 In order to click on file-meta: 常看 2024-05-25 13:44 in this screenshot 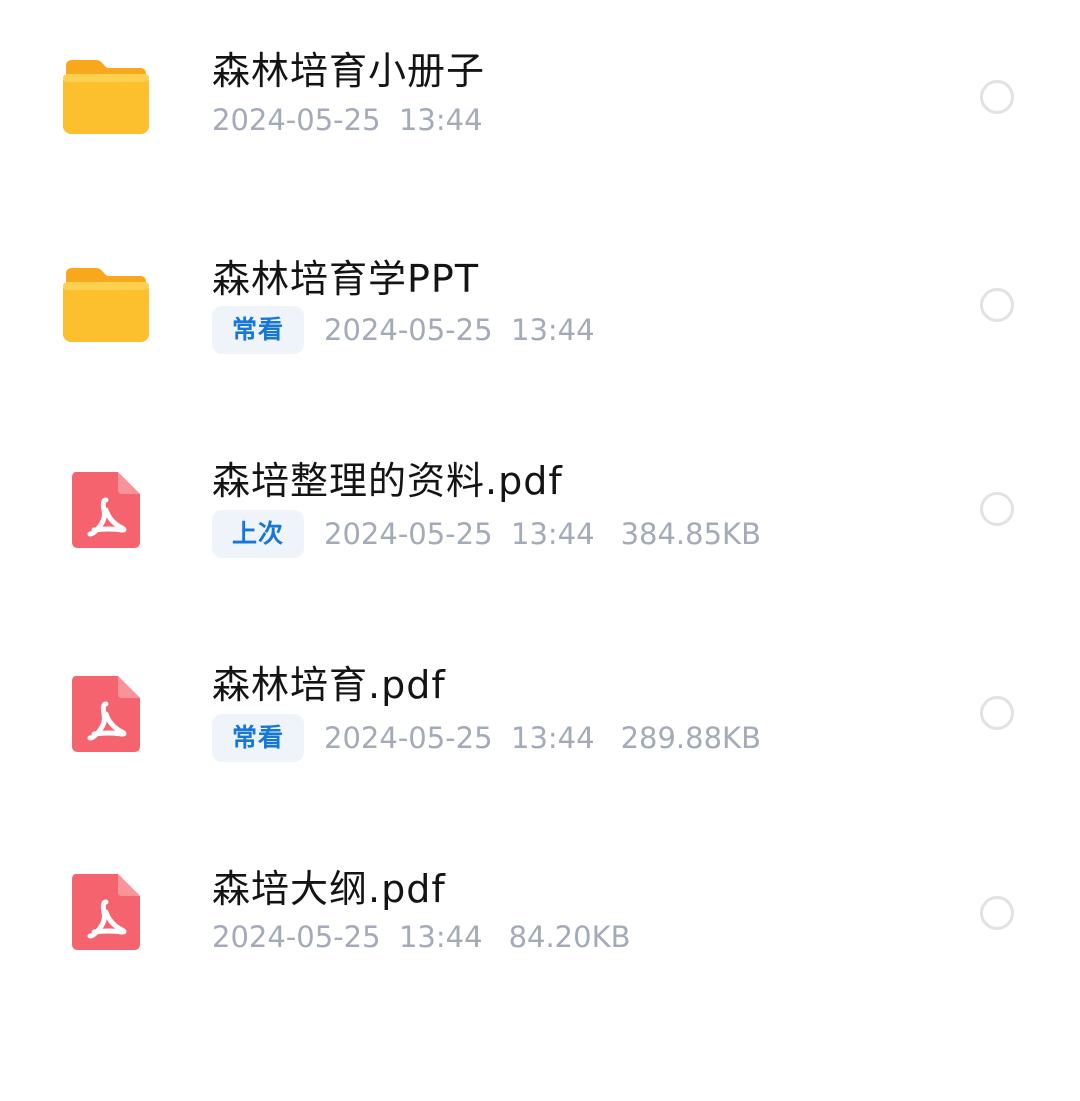, I will do `click(403, 330)`.